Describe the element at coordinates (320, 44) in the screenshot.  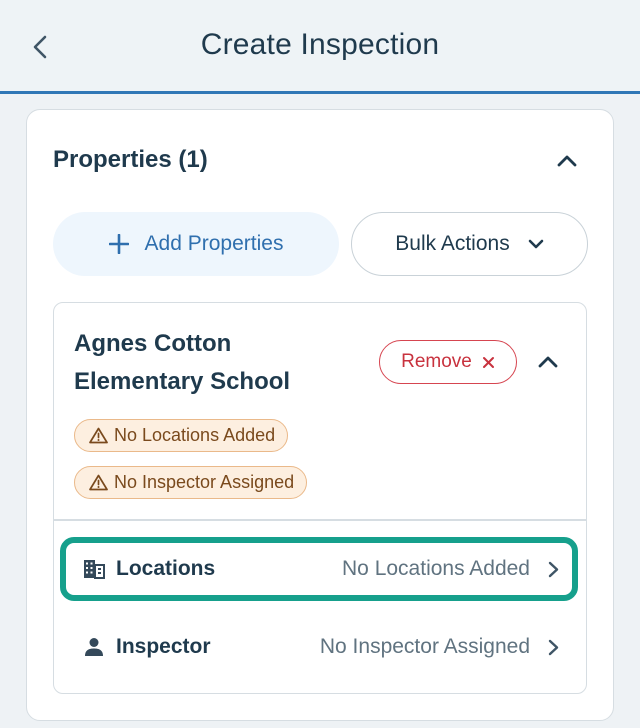
I see `page-title: Create Inspection` at that location.